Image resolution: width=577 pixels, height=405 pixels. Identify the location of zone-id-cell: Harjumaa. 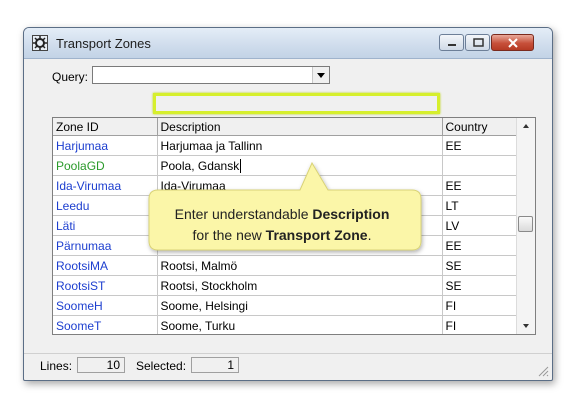
(105, 145).